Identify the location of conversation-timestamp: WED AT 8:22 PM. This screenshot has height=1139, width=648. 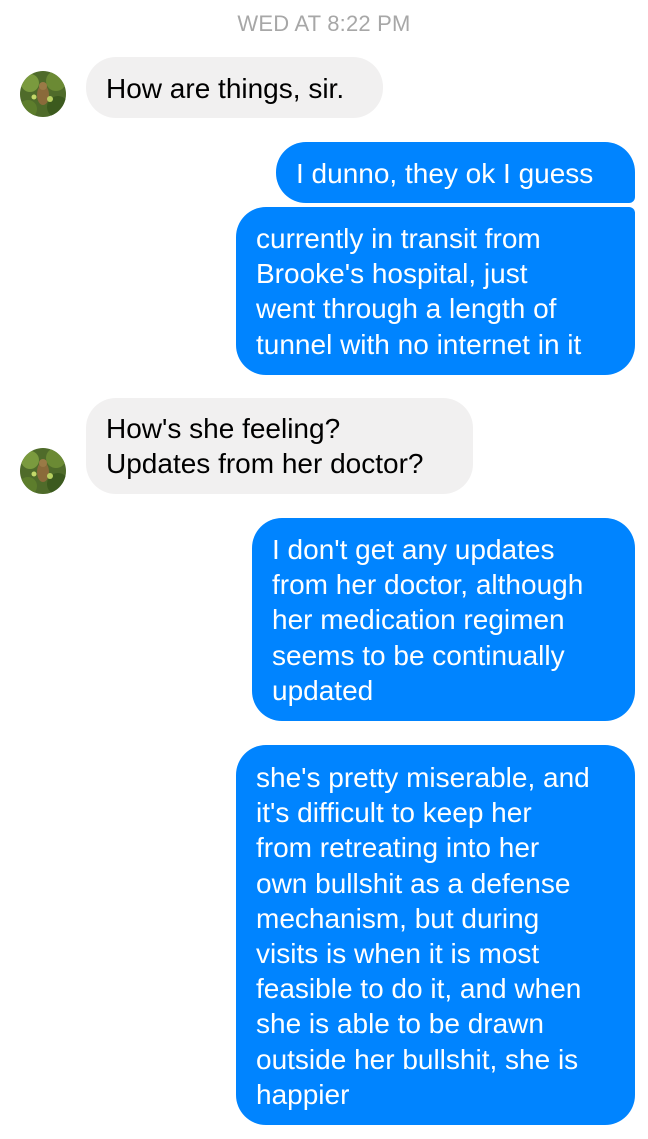
(324, 23).